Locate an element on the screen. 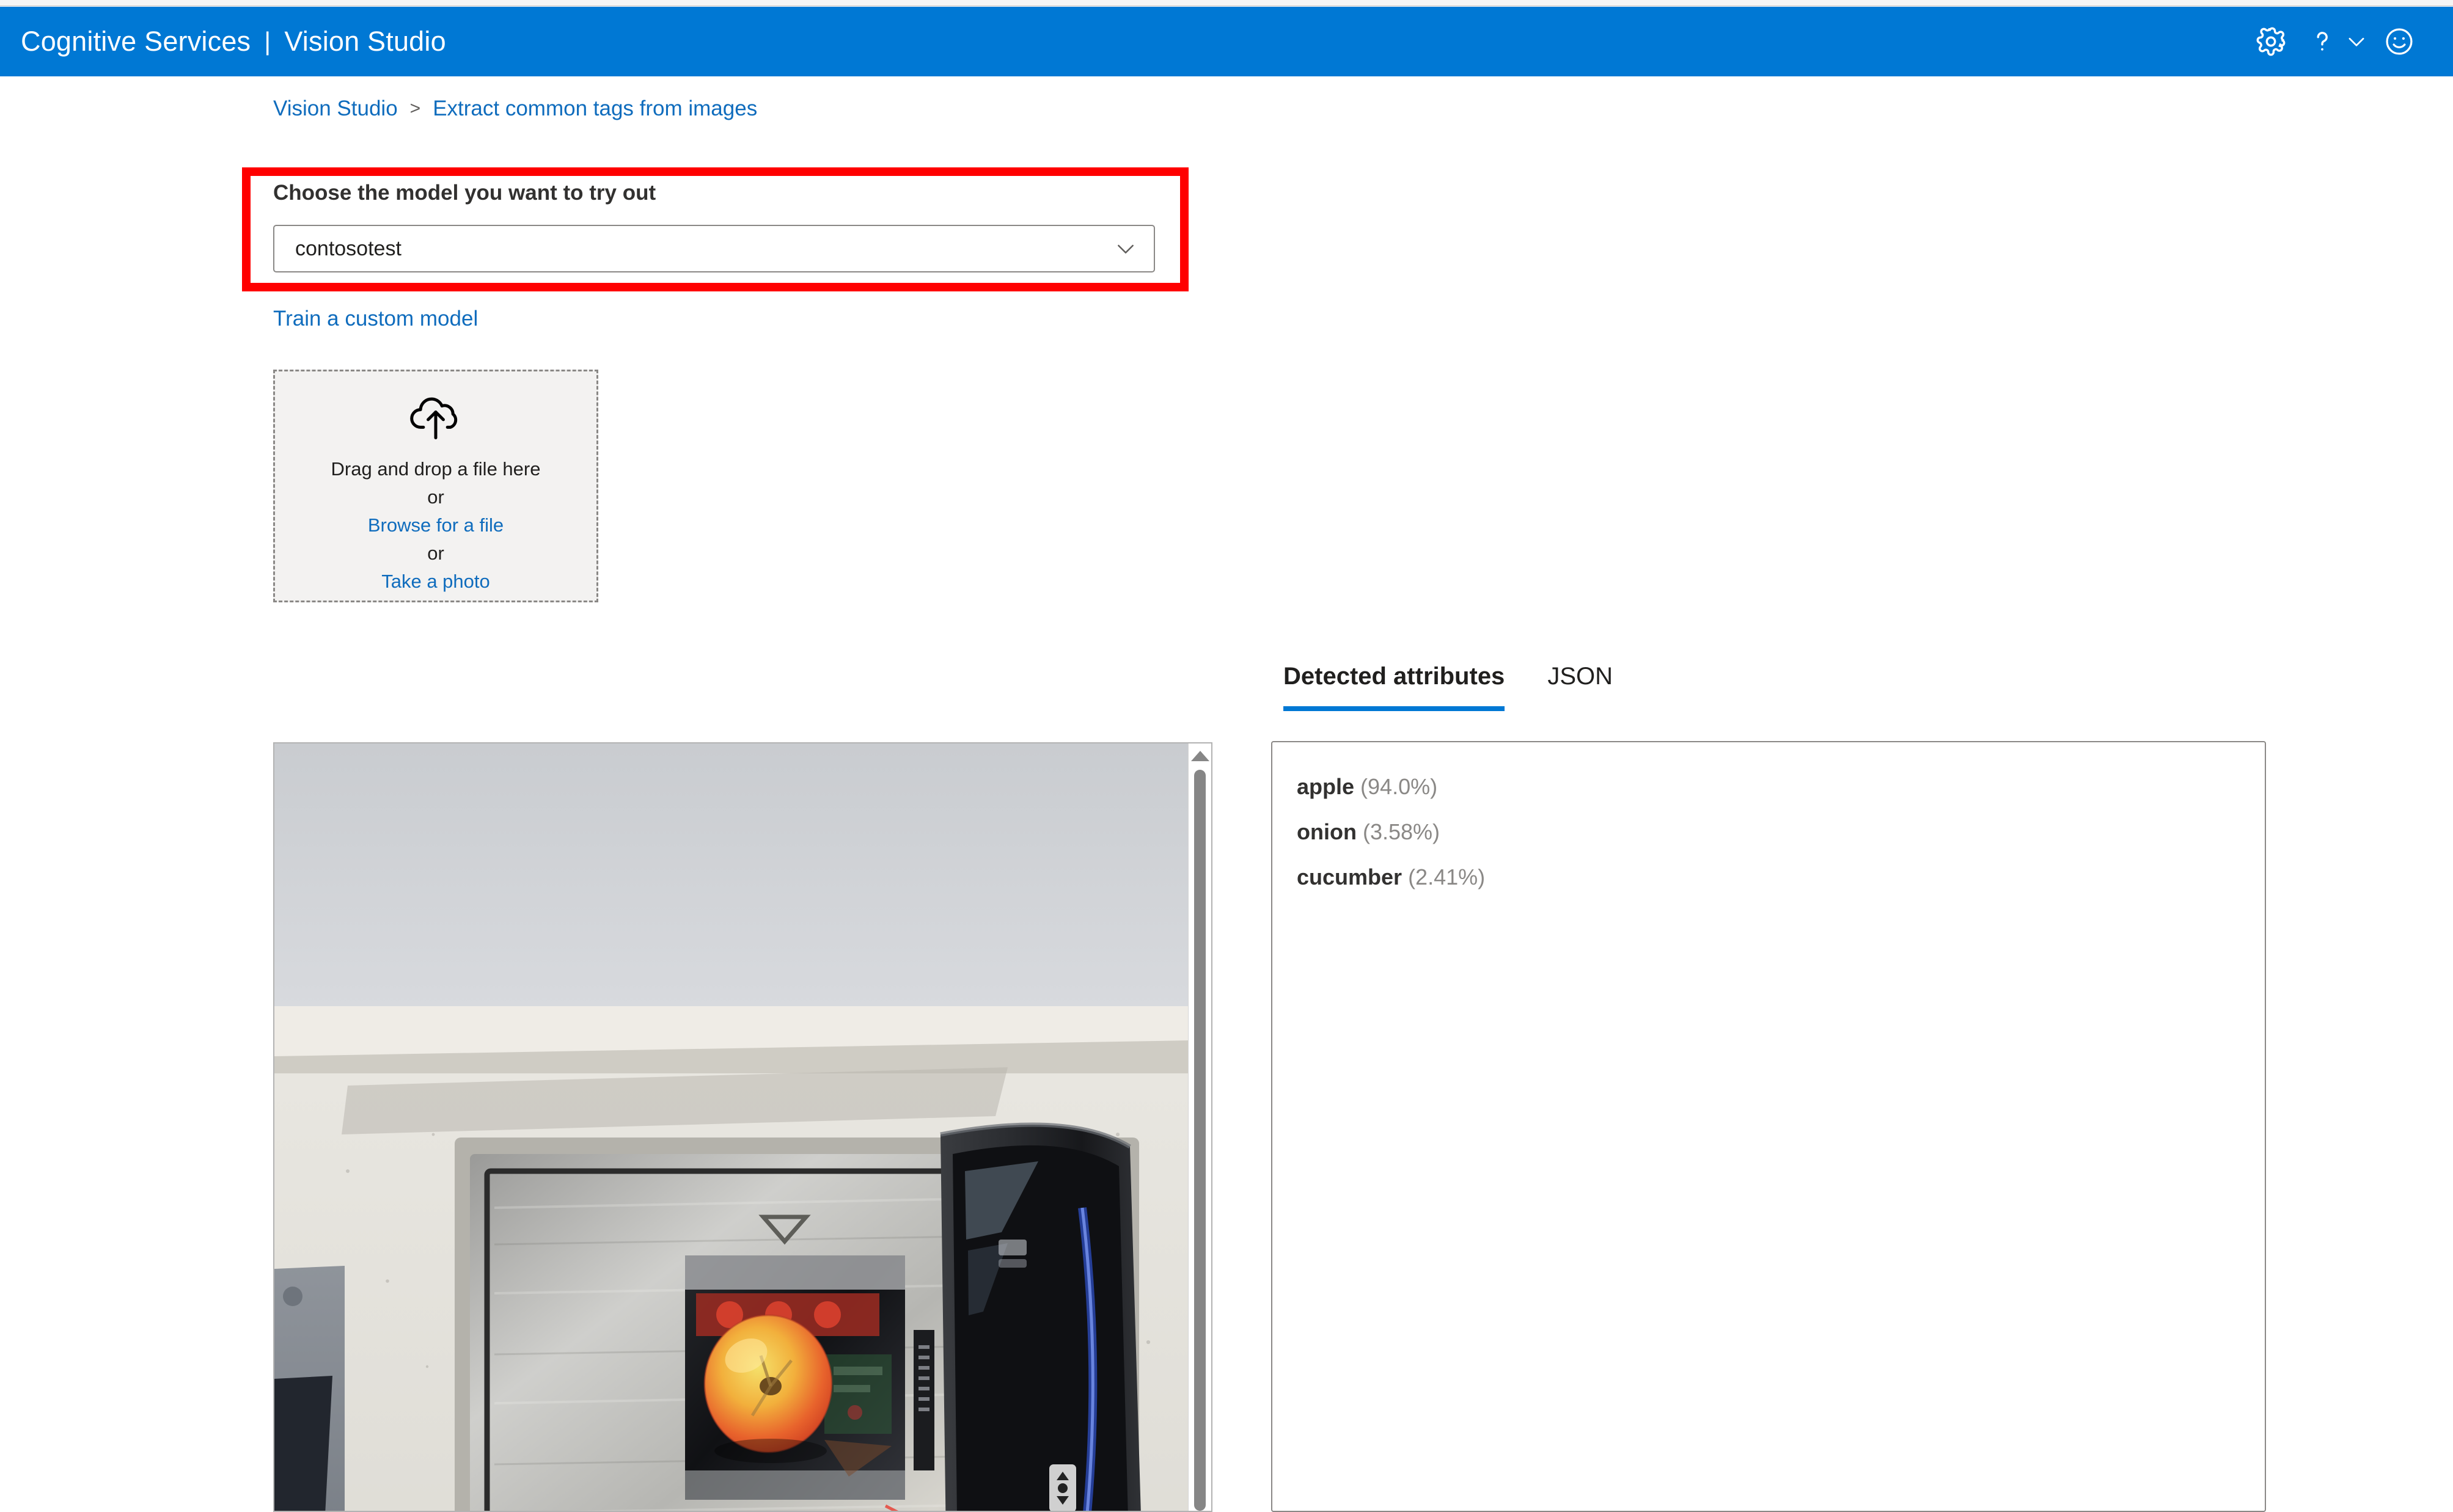 This screenshot has width=2453, height=1512. model-select-dropdown: contosotest is located at coordinates (714, 248).